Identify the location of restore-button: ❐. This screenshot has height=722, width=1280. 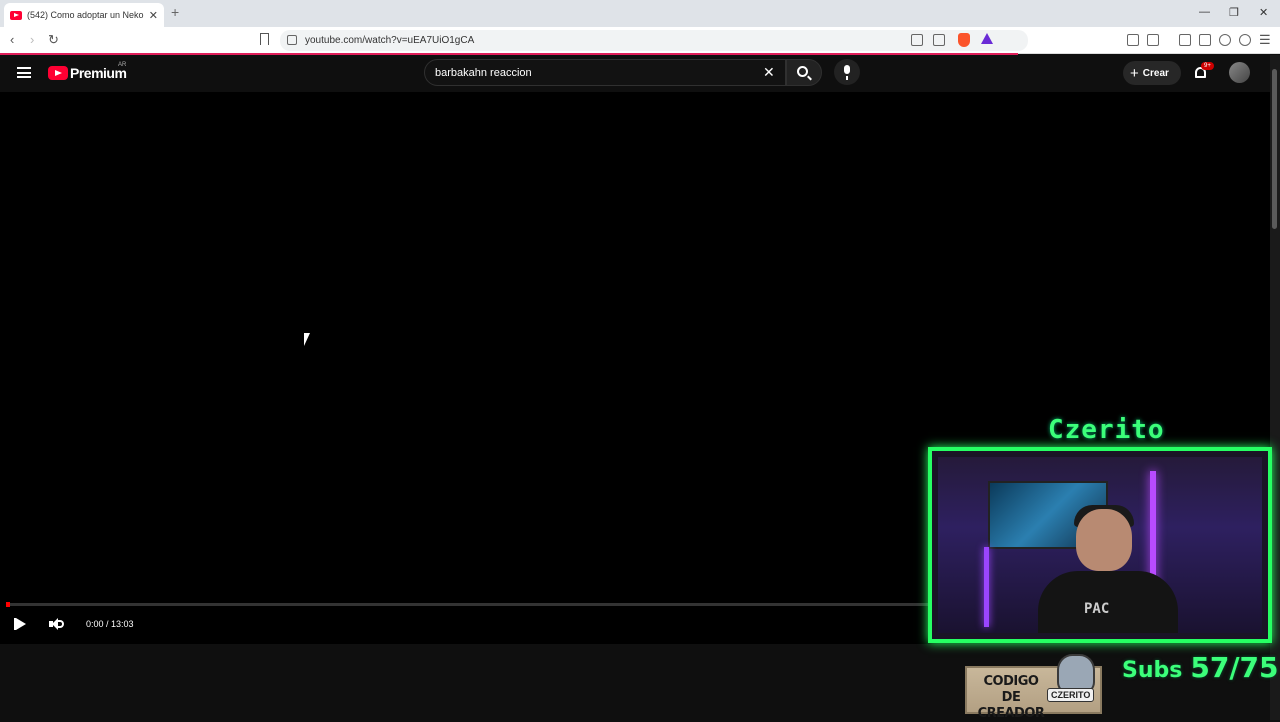
(1234, 12).